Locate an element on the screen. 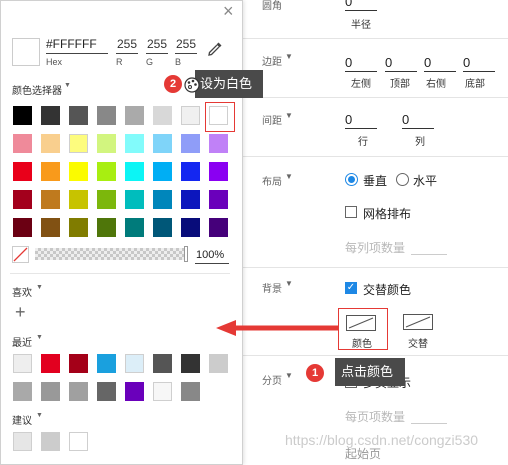 This screenshot has width=508, height=465. b-label: B is located at coordinates (178, 62).